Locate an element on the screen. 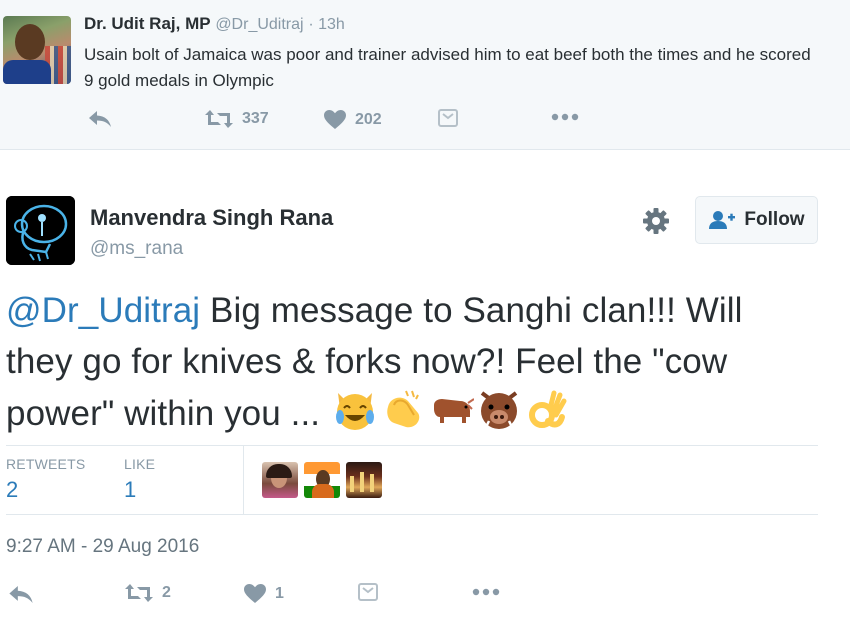 The width and height of the screenshot is (850, 637). follow-button: Follow is located at coordinates (756, 220).